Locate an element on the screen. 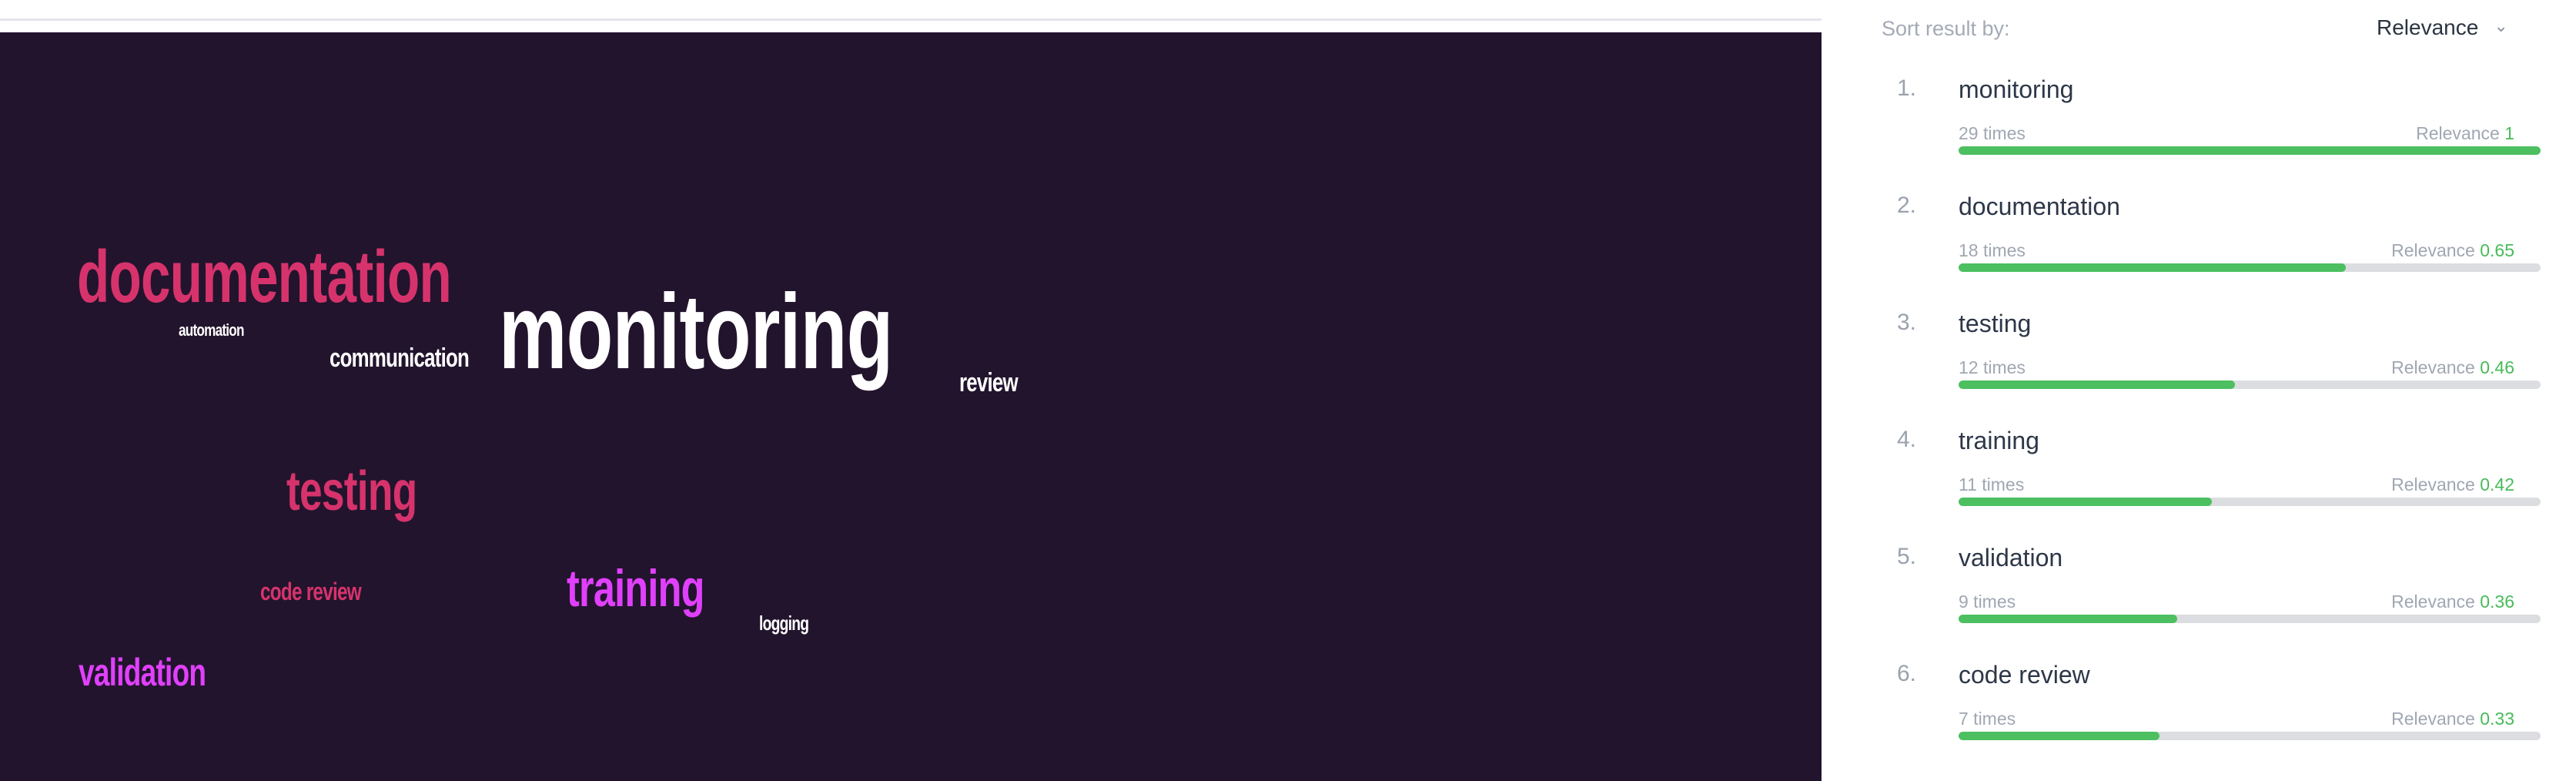  result-name: testing is located at coordinates (1996, 324).